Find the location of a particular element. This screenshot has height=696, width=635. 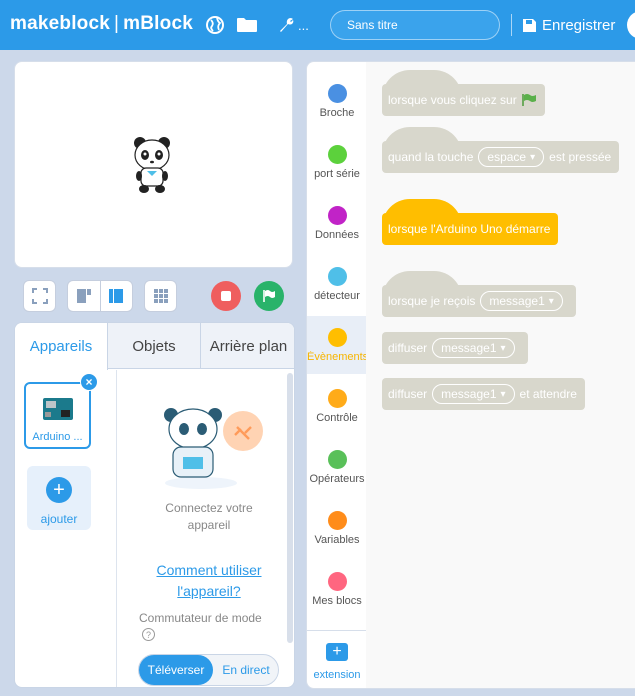

stage-size-toggle is located at coordinates (100, 296).